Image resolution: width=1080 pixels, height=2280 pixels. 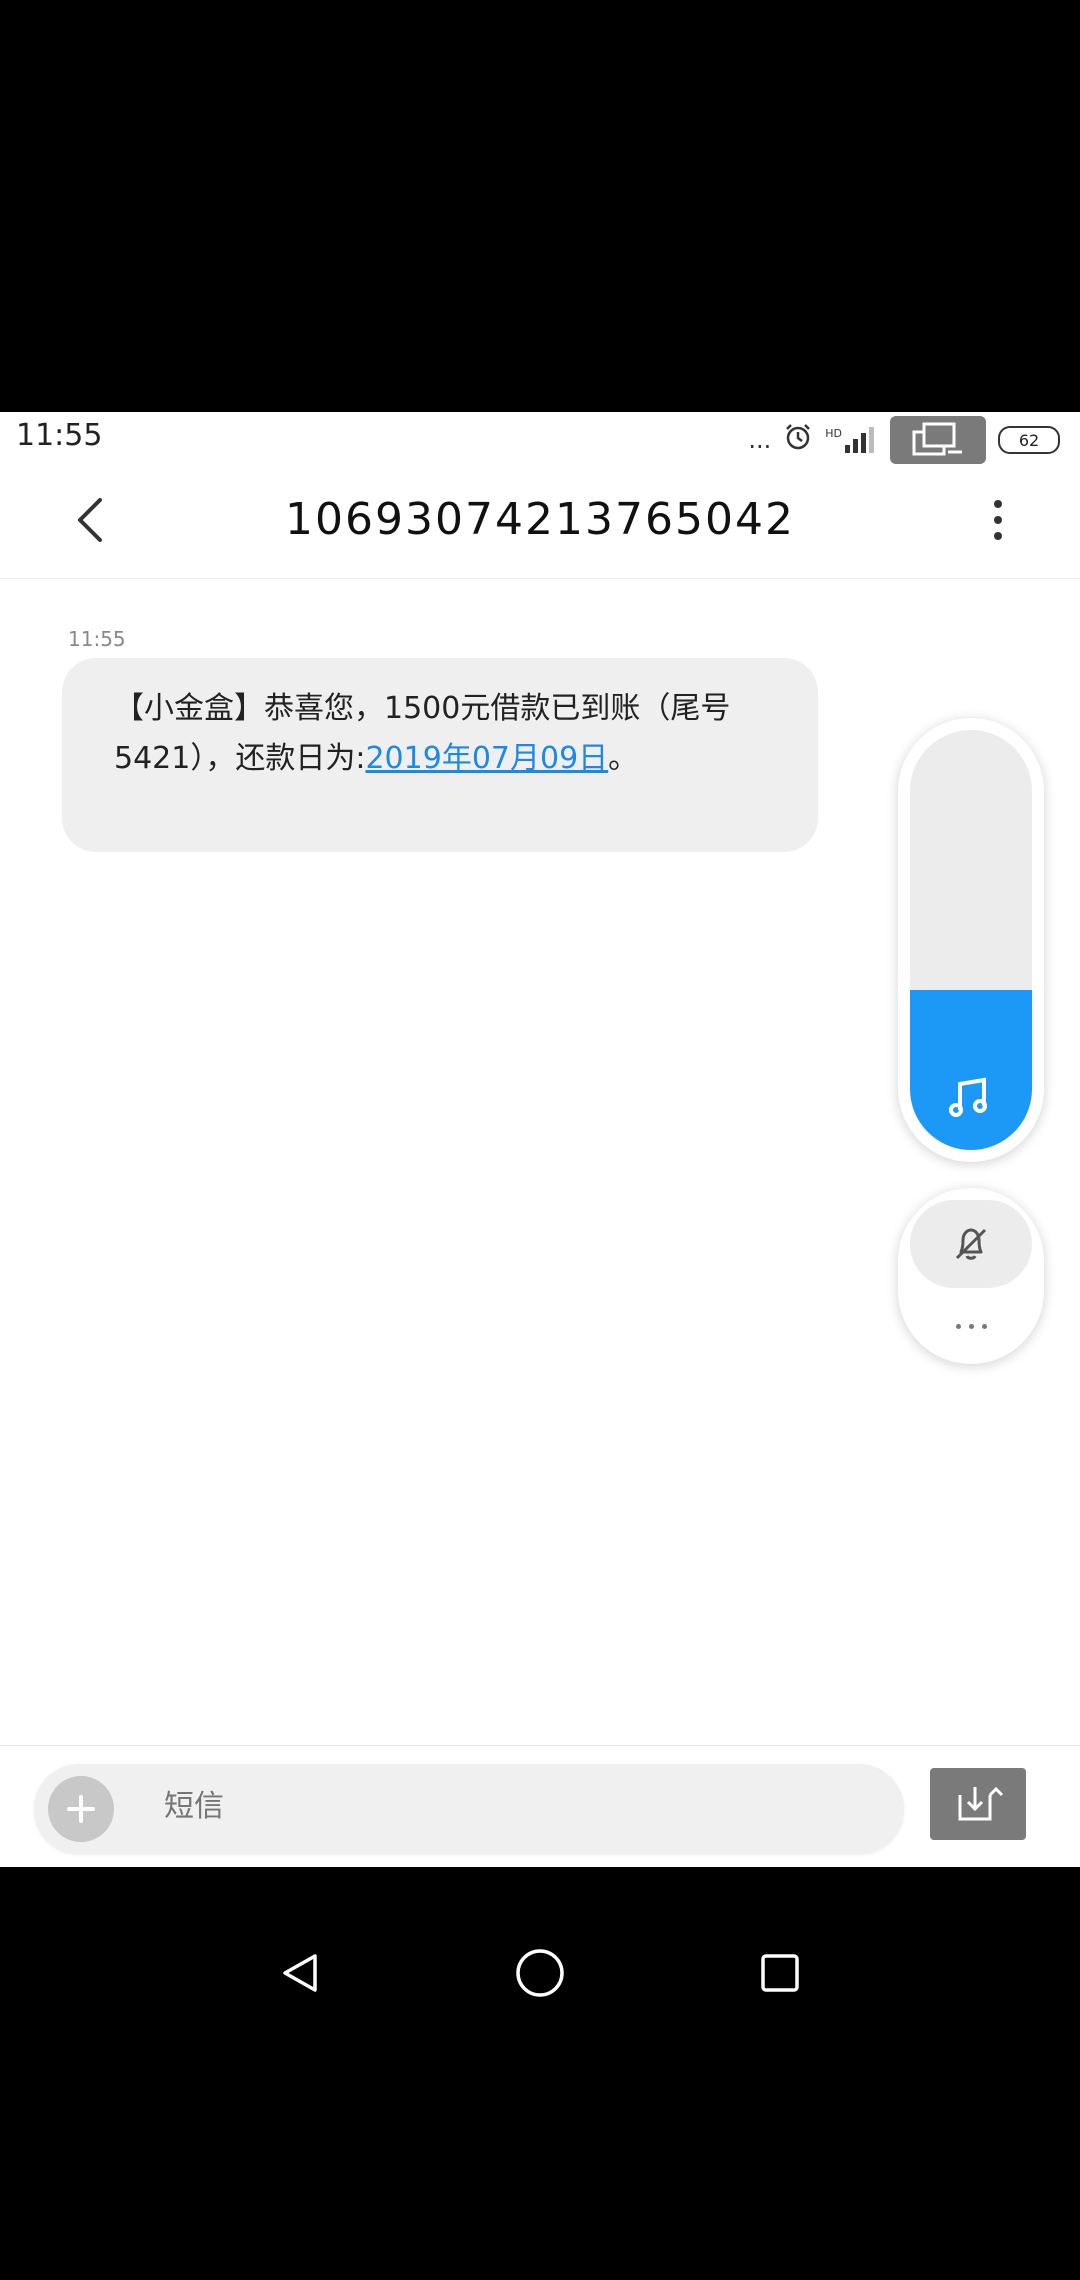 What do you see at coordinates (486, 758) in the screenshot?
I see `date-link: 2019年07月09日` at bounding box center [486, 758].